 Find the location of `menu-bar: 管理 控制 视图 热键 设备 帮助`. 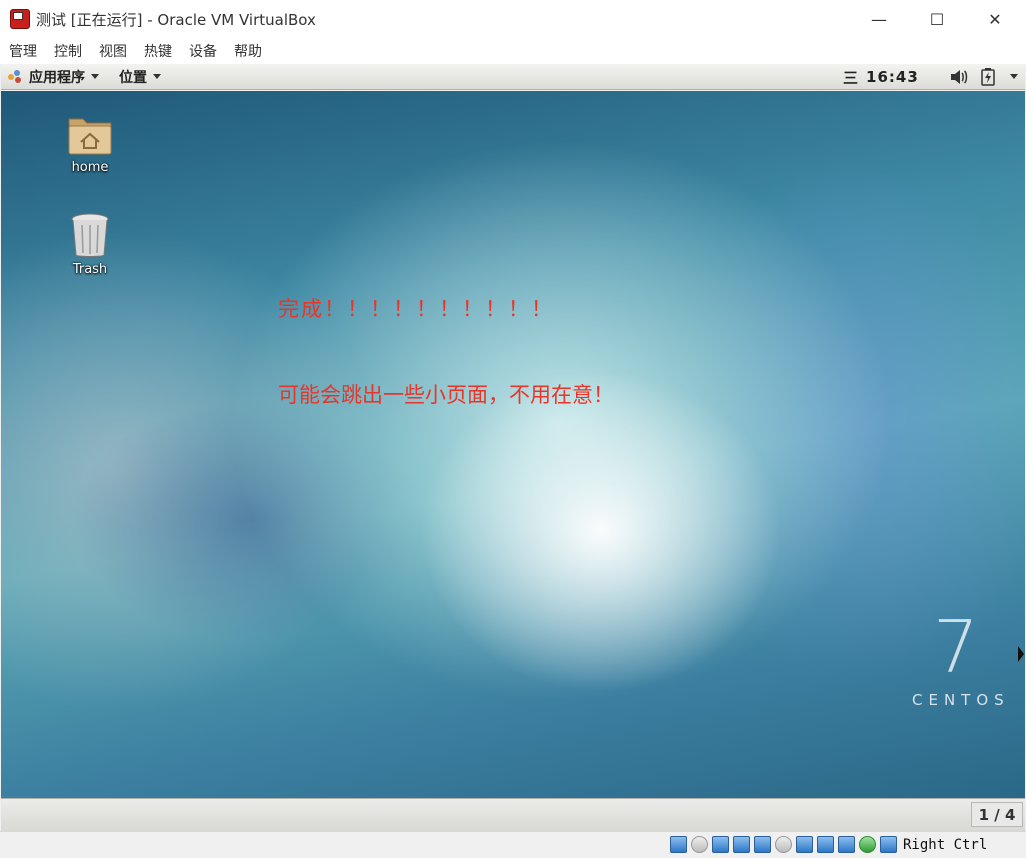

menu-bar: 管理 控制 视图 热键 设备 帮助 is located at coordinates (513, 51).